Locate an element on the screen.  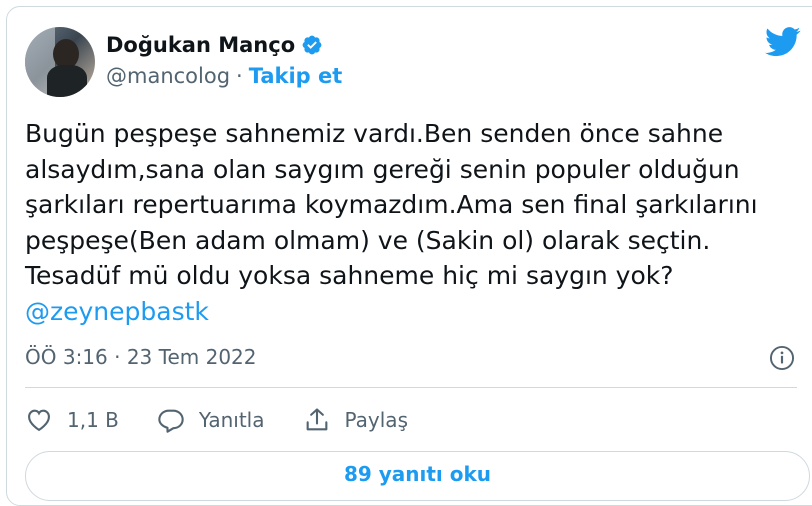
author-name-row: Doğukan Manço is located at coordinates (214, 45).